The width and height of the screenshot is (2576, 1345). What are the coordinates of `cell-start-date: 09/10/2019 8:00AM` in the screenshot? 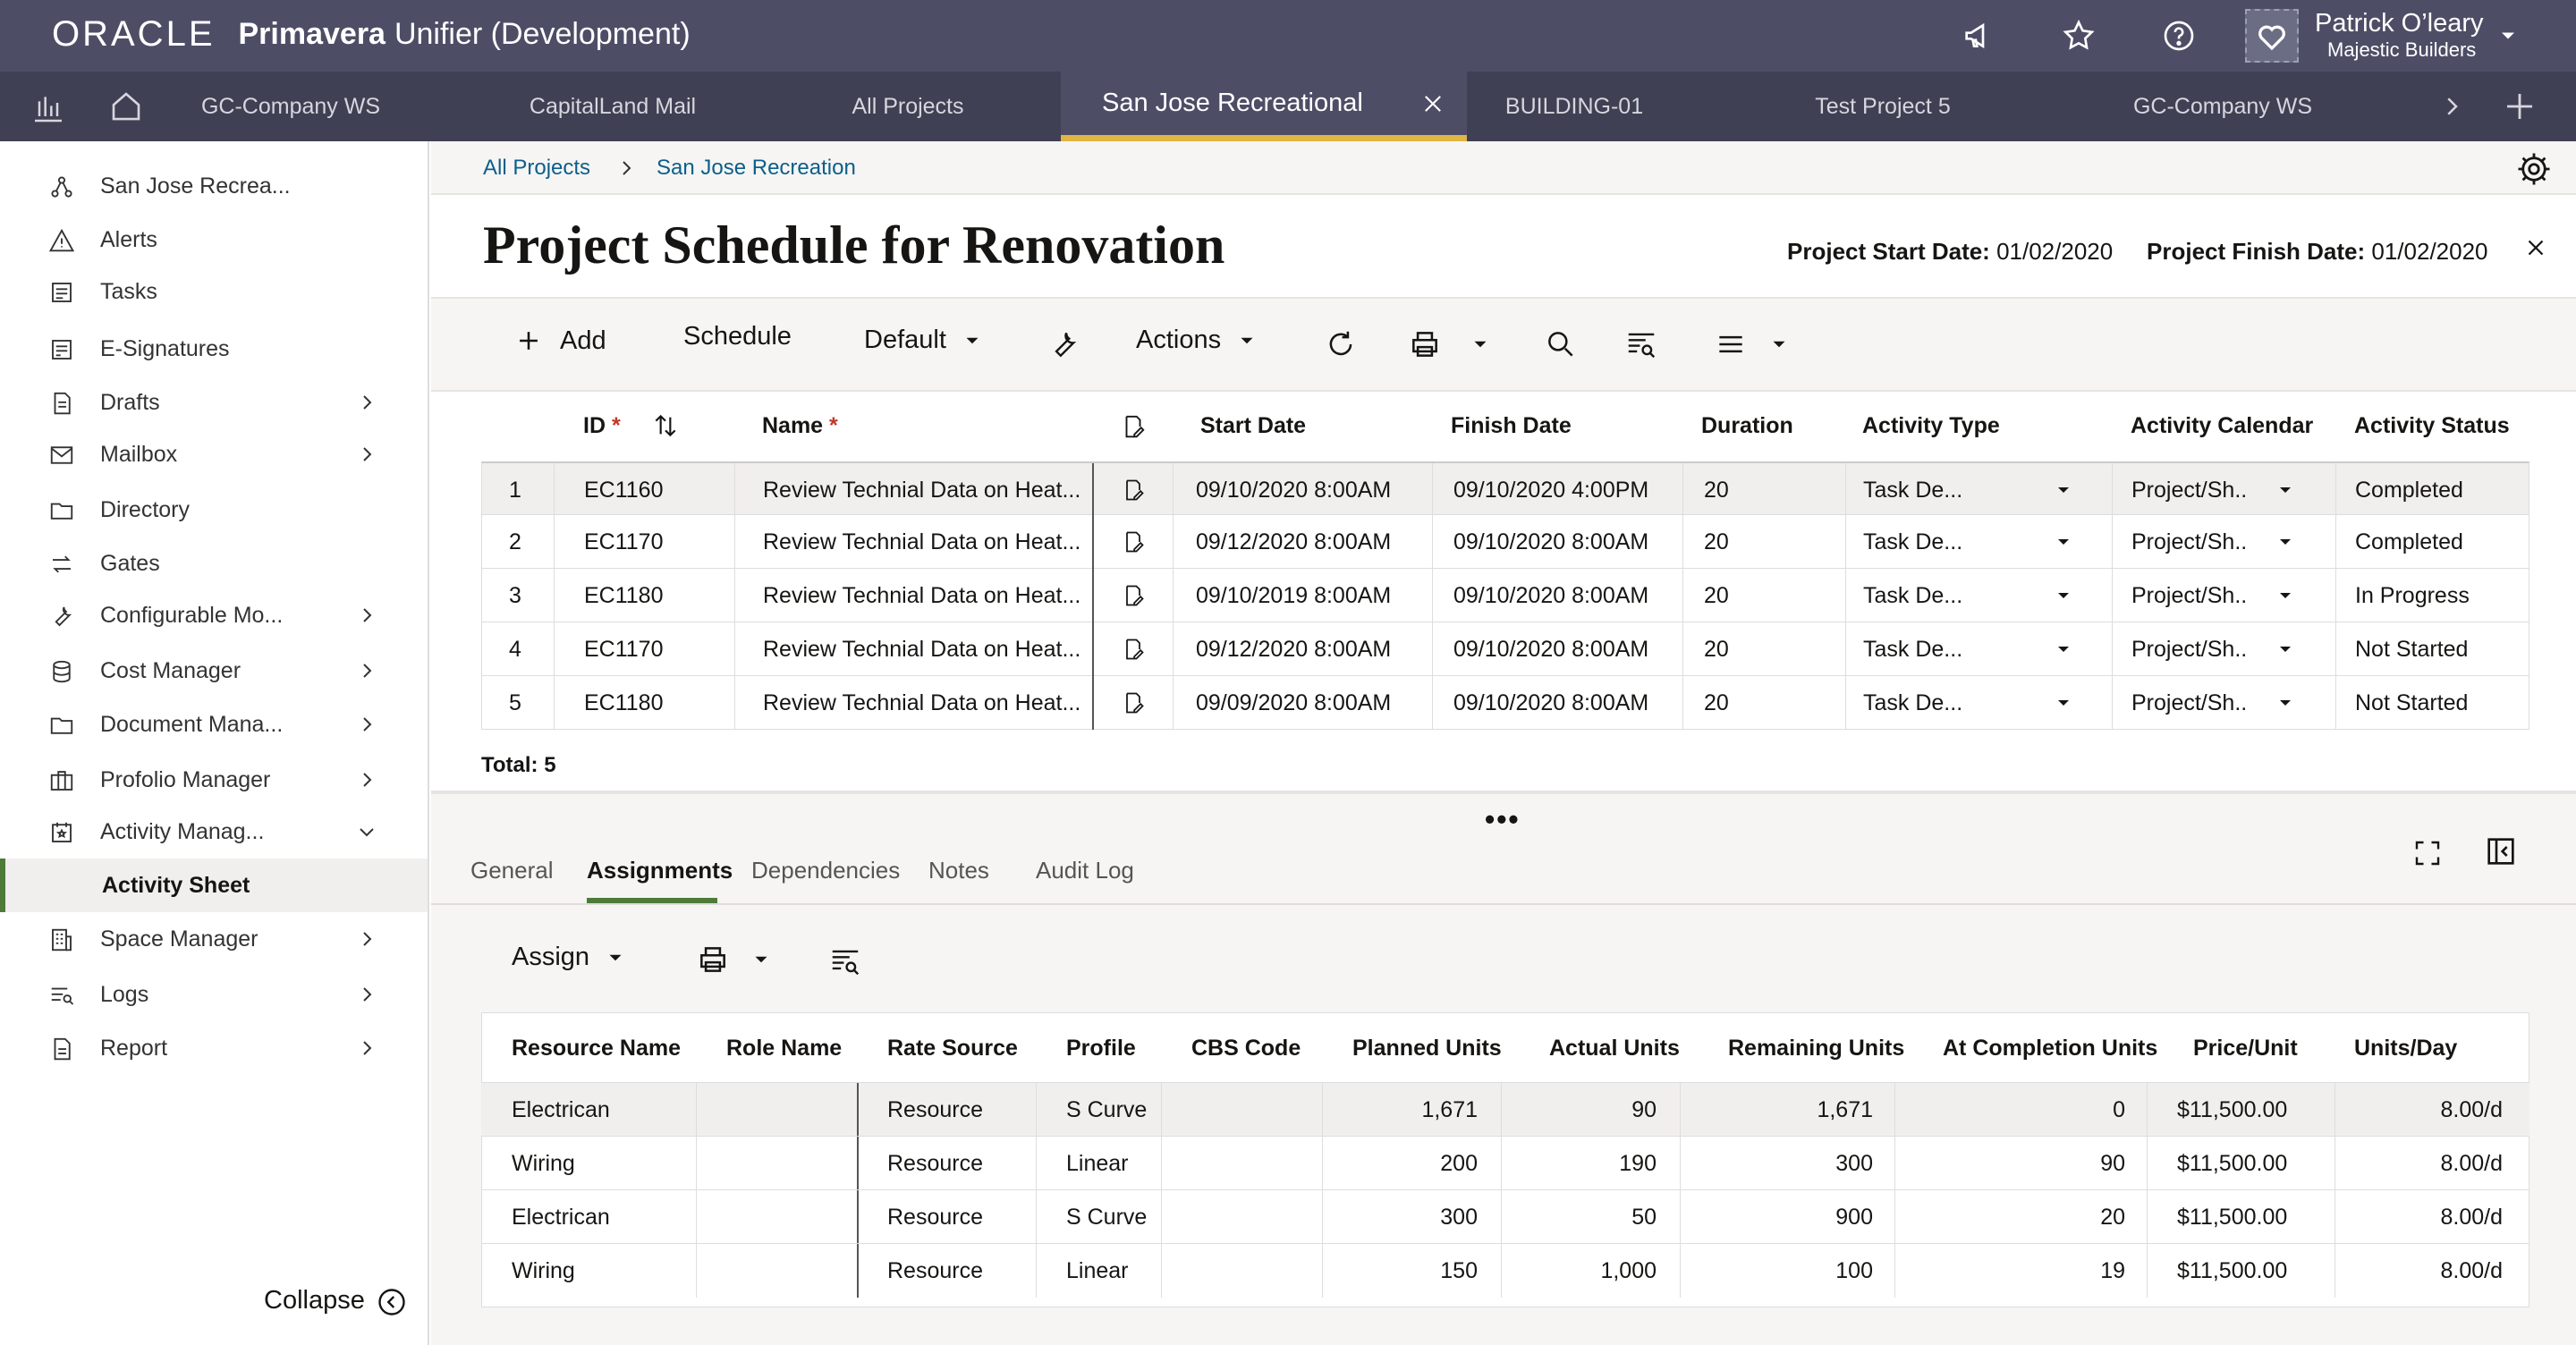 It's located at (1293, 596).